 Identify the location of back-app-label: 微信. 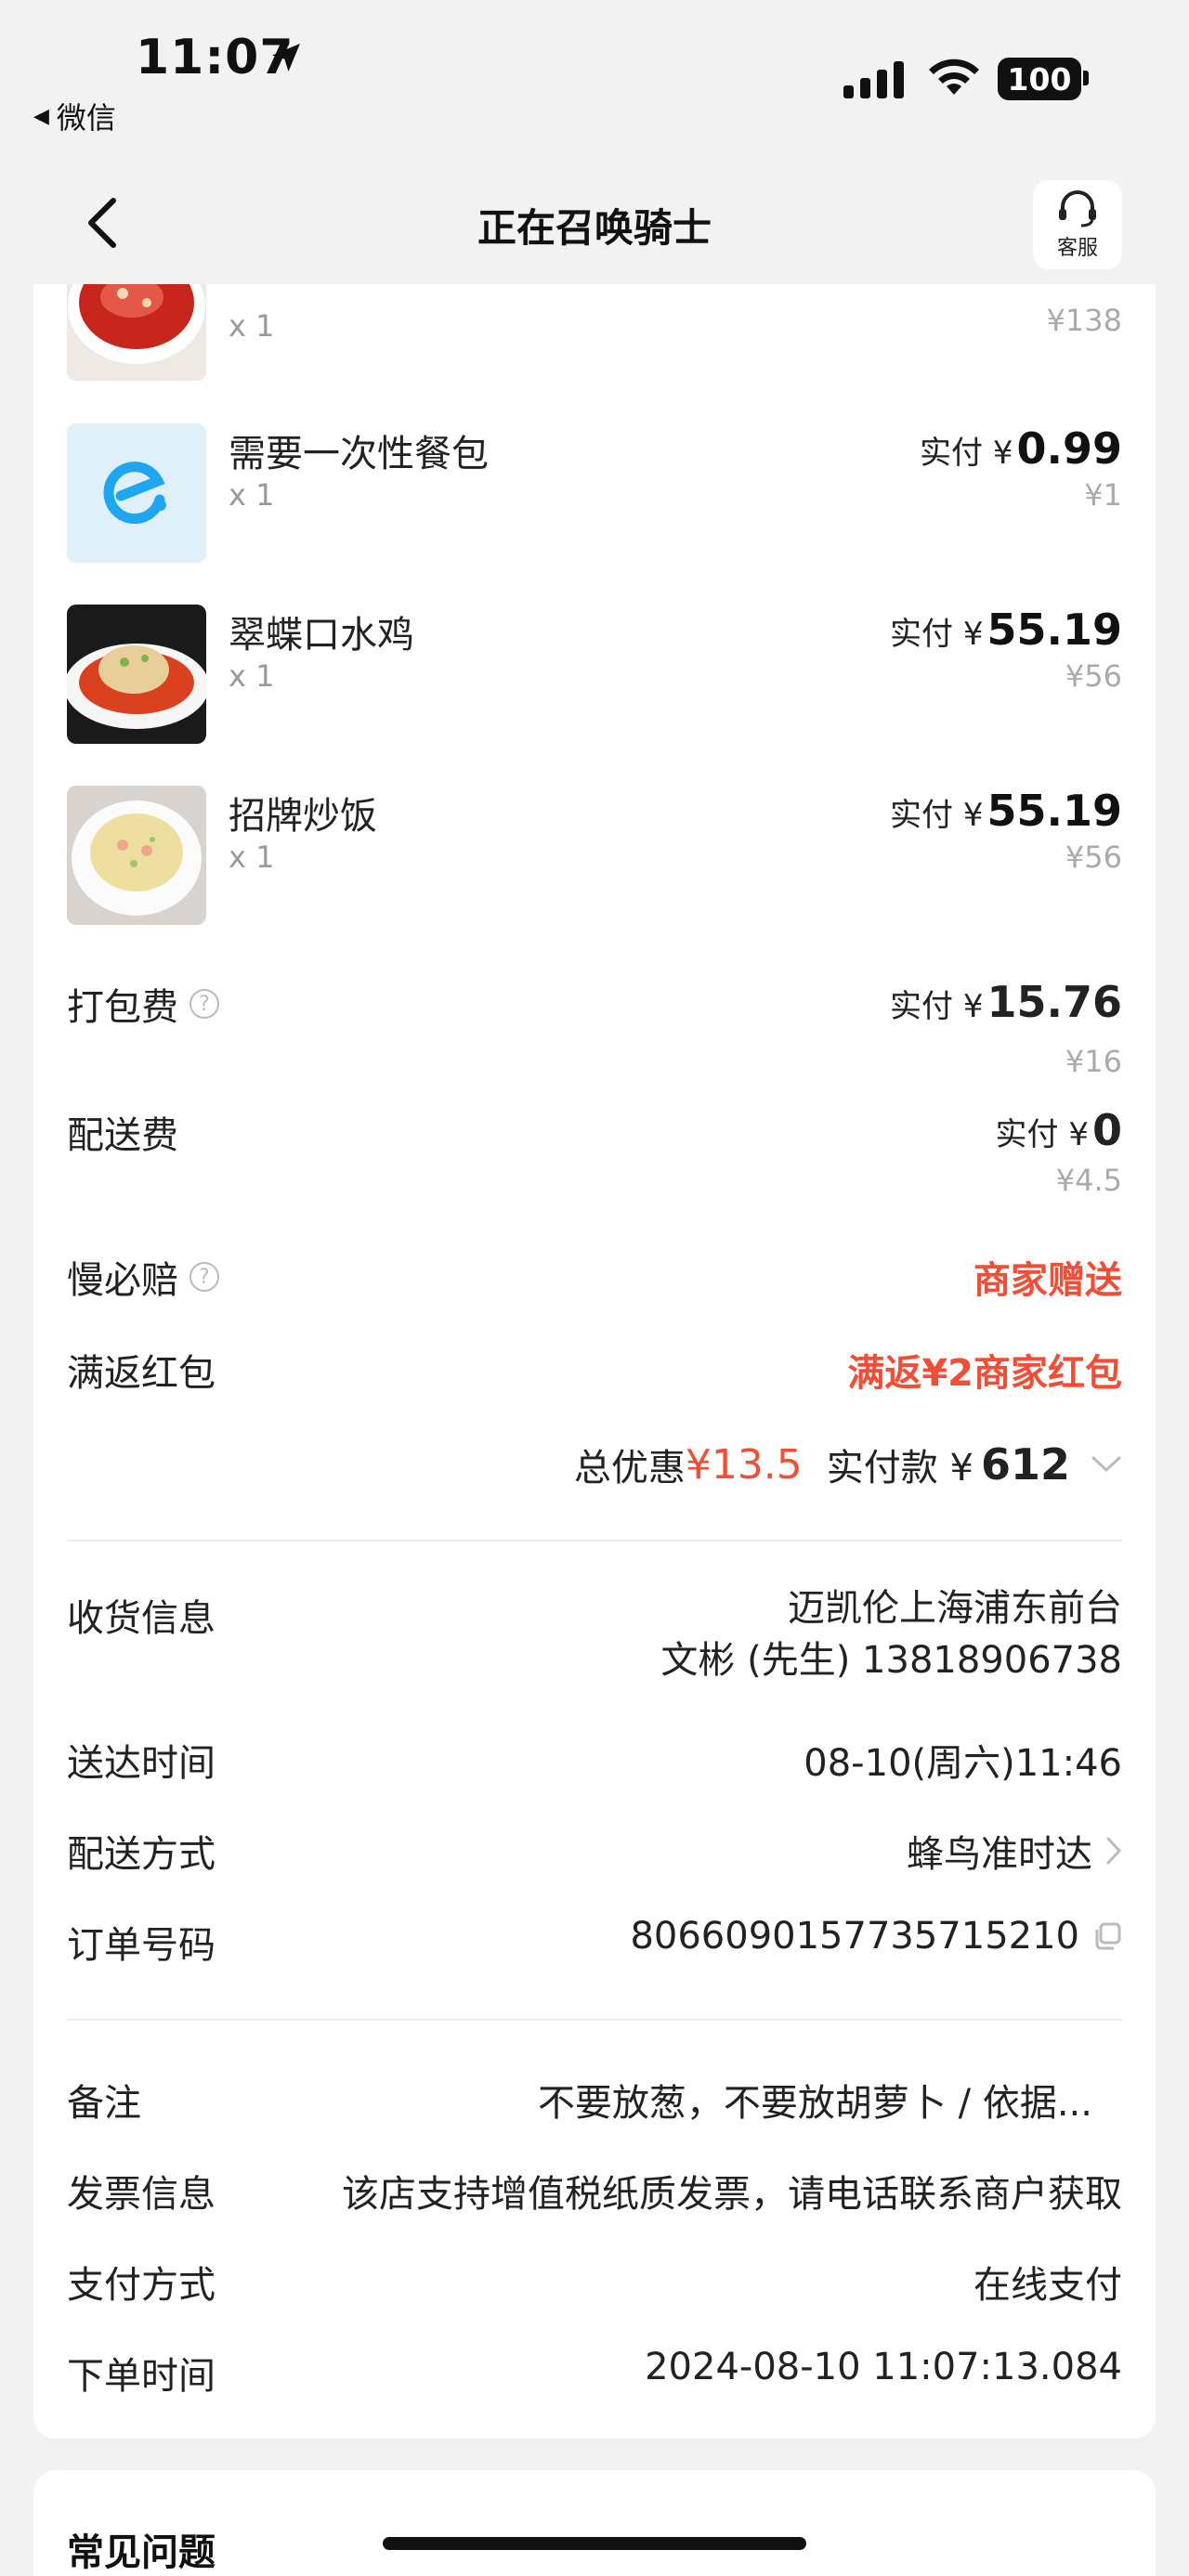
(86, 118).